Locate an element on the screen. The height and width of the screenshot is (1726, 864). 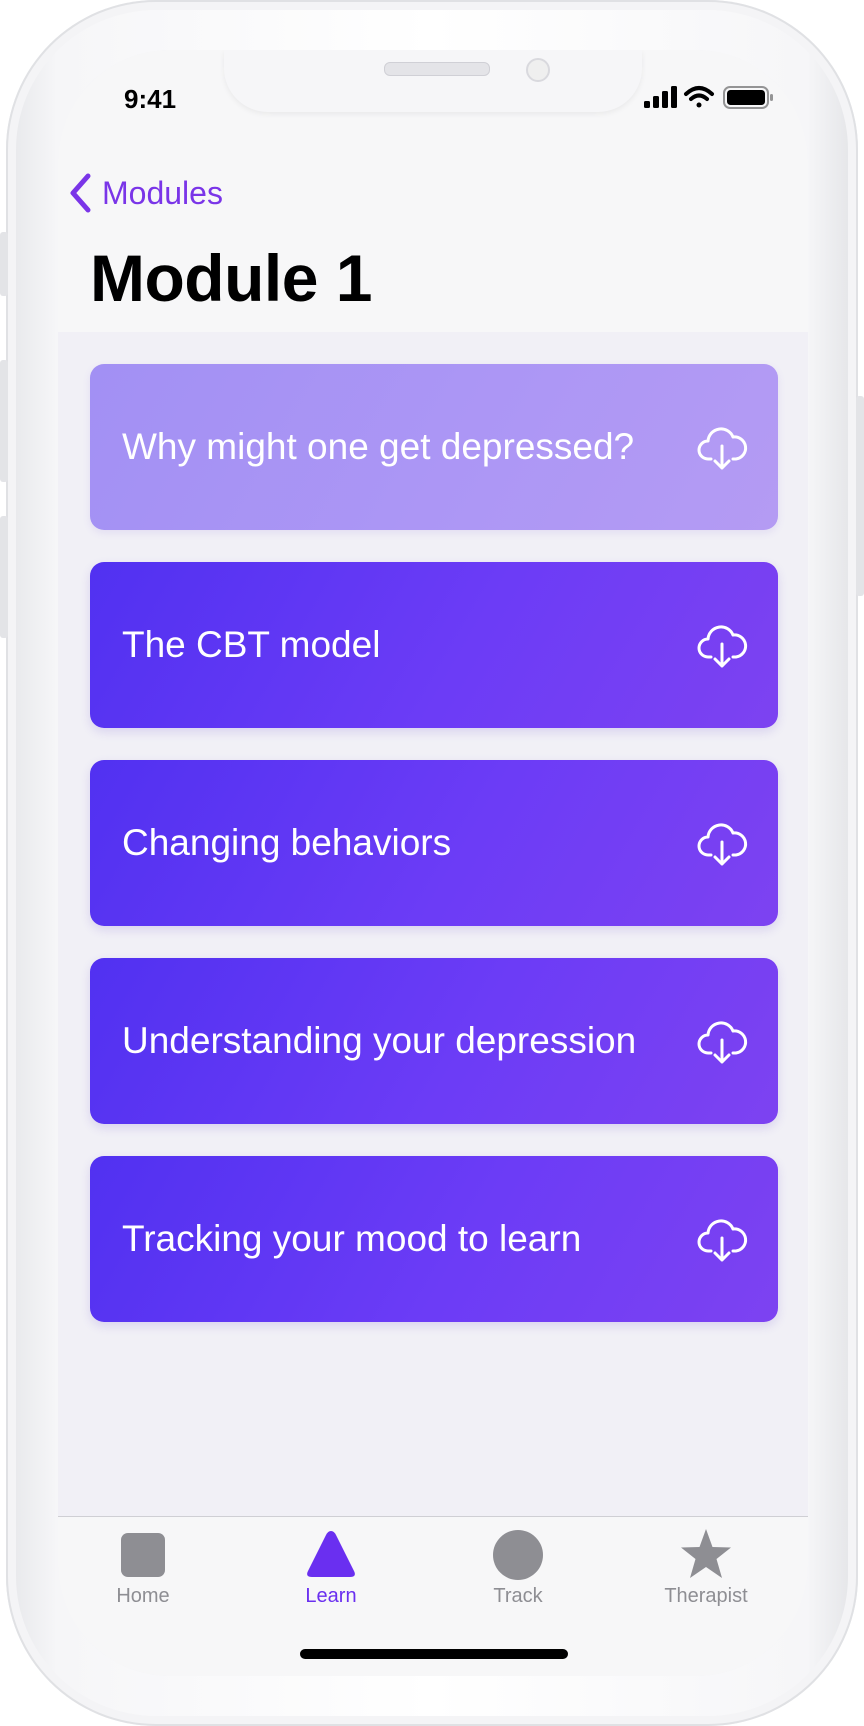
lesson-card: Tracking your mood to learn is located at coordinates (434, 1239).